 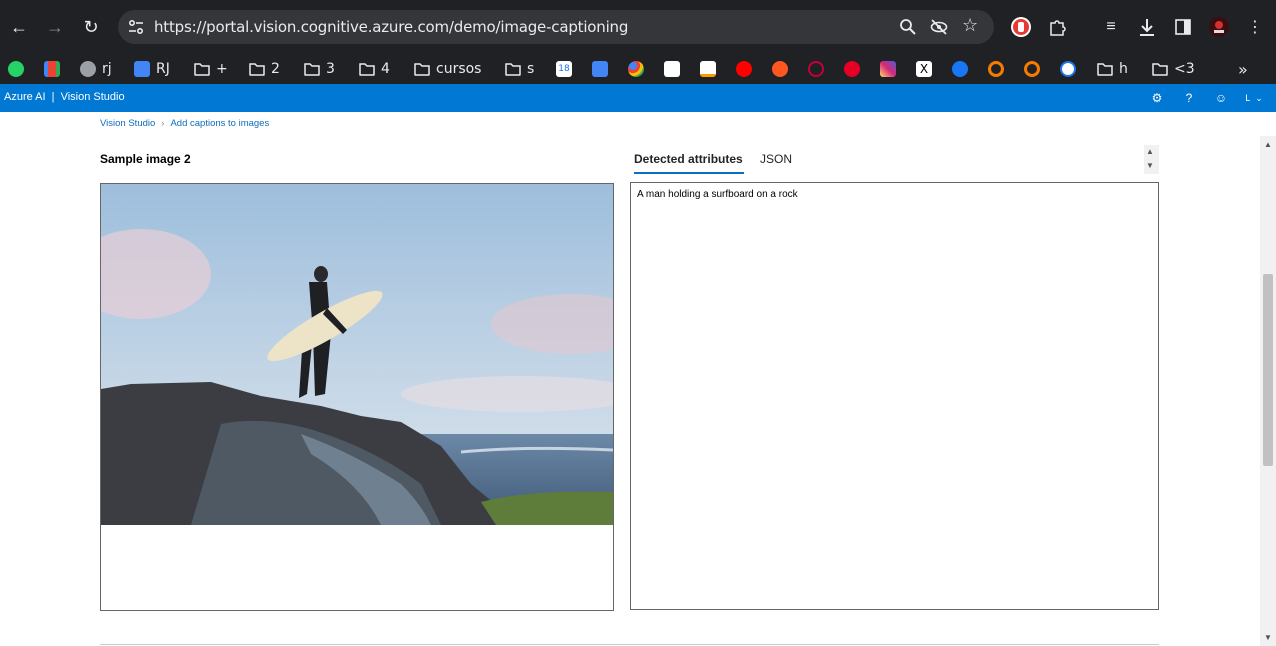 I want to click on bookmark-k, so click(x=672, y=69).